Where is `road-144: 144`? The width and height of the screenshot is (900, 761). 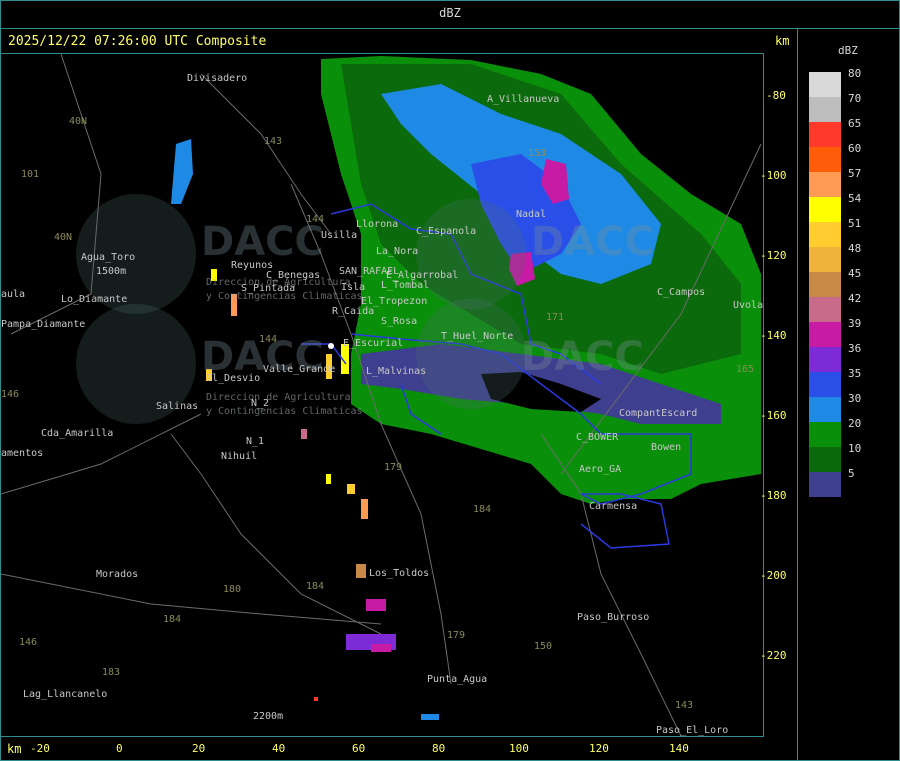
road-144: 144 is located at coordinates (268, 339).